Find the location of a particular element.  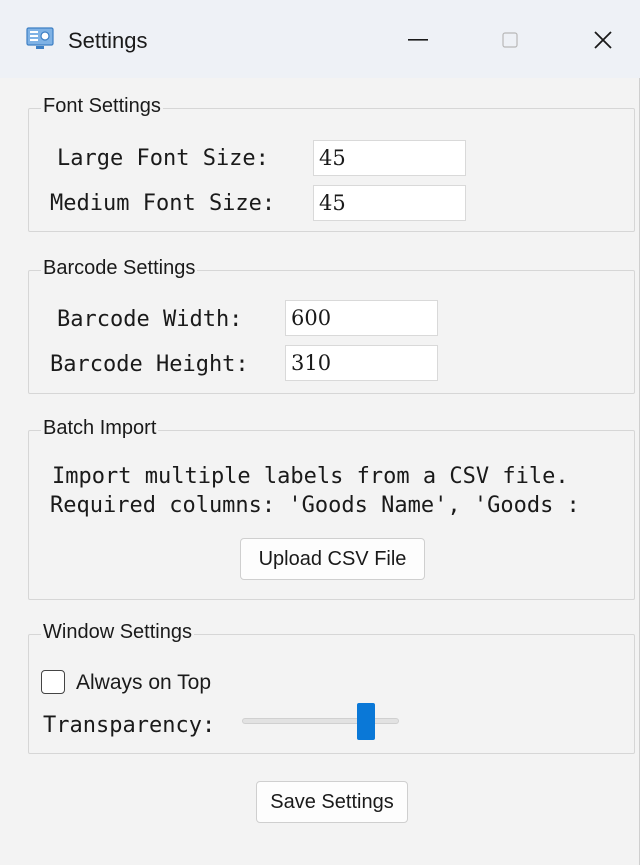

close-button is located at coordinates (603, 40).